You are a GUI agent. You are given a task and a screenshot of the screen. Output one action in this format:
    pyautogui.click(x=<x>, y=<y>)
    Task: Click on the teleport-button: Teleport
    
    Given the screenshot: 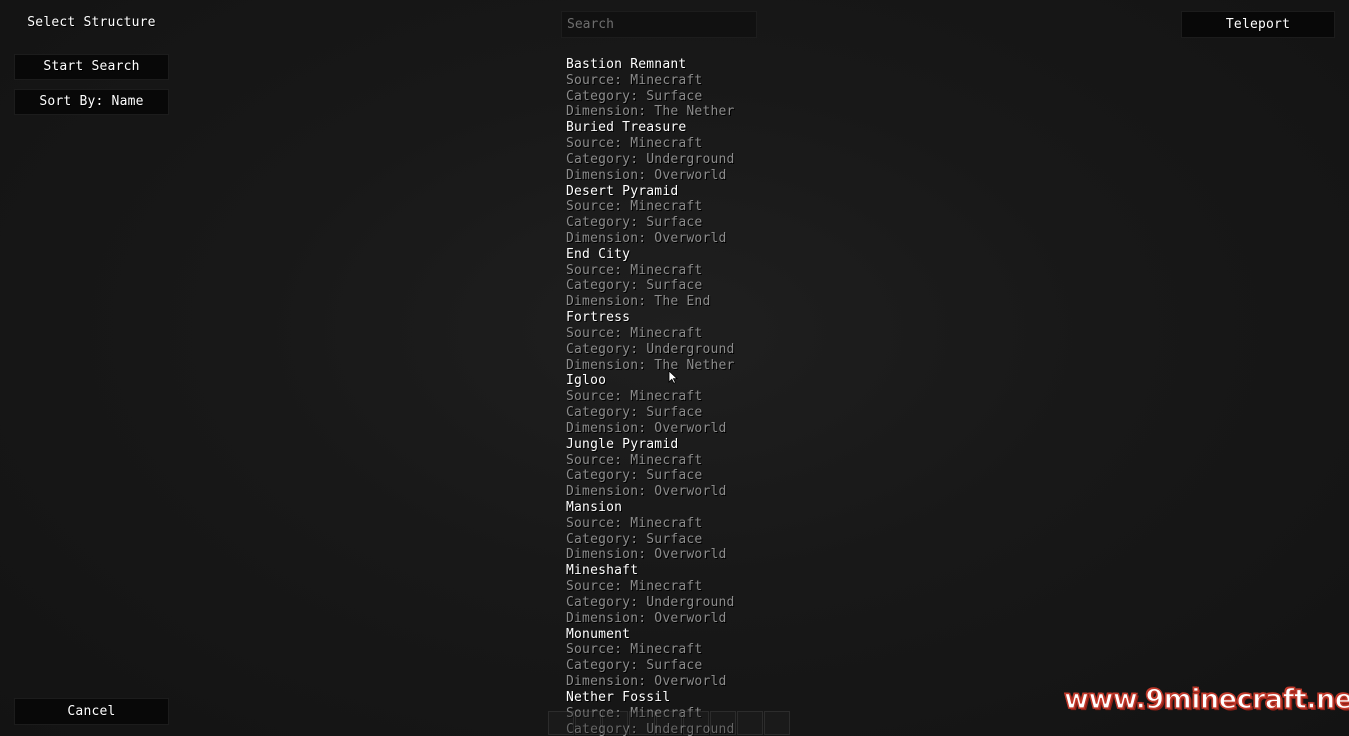 What is the action you would take?
    pyautogui.click(x=1258, y=24)
    